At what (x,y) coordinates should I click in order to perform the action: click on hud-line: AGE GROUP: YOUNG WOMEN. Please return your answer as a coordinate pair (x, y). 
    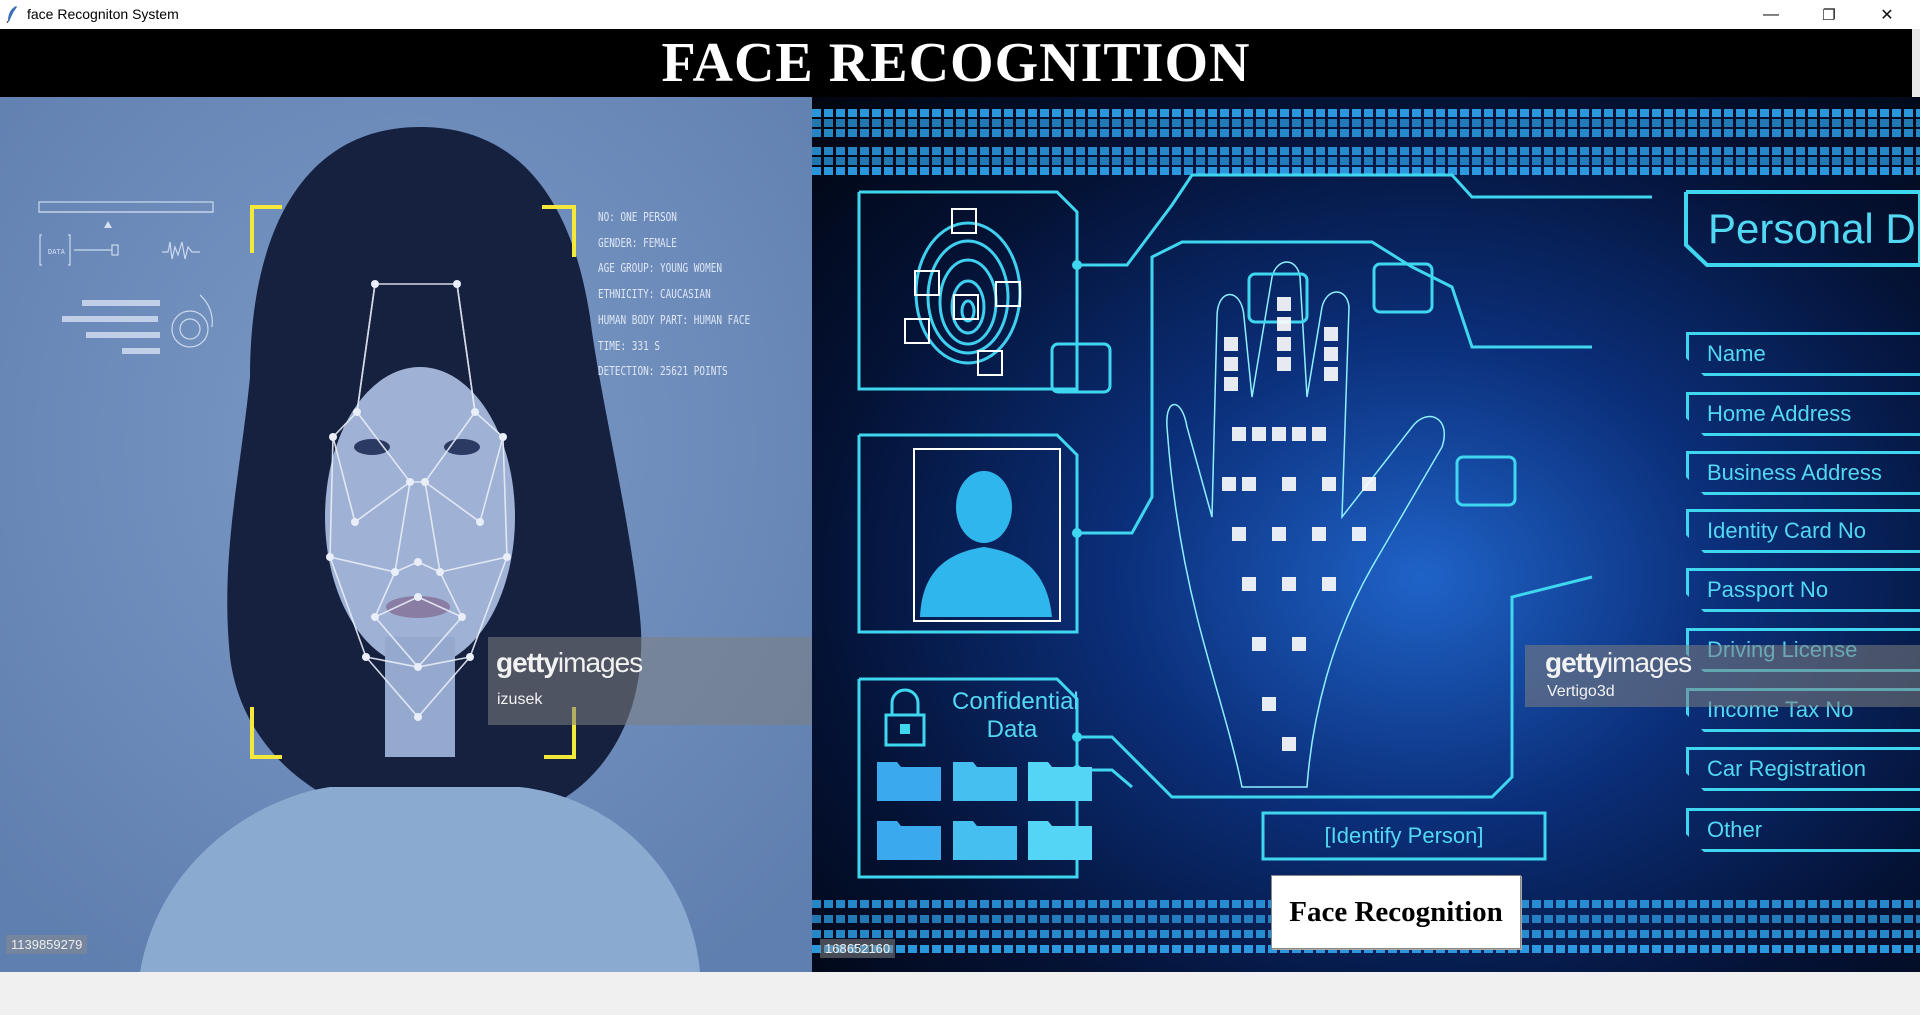
    Looking at the image, I should click on (660, 268).